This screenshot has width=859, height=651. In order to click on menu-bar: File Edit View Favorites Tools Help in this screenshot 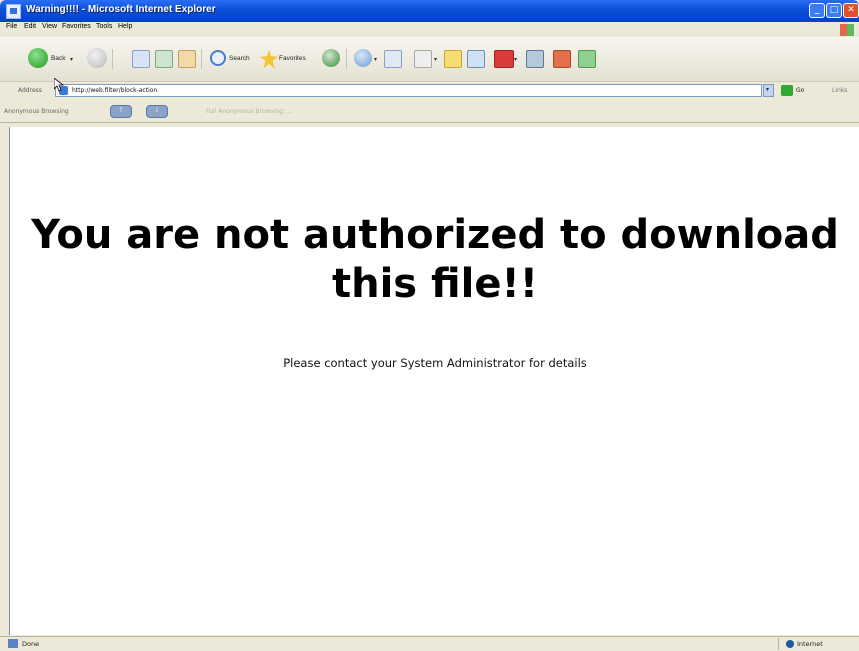, I will do `click(429, 29)`.